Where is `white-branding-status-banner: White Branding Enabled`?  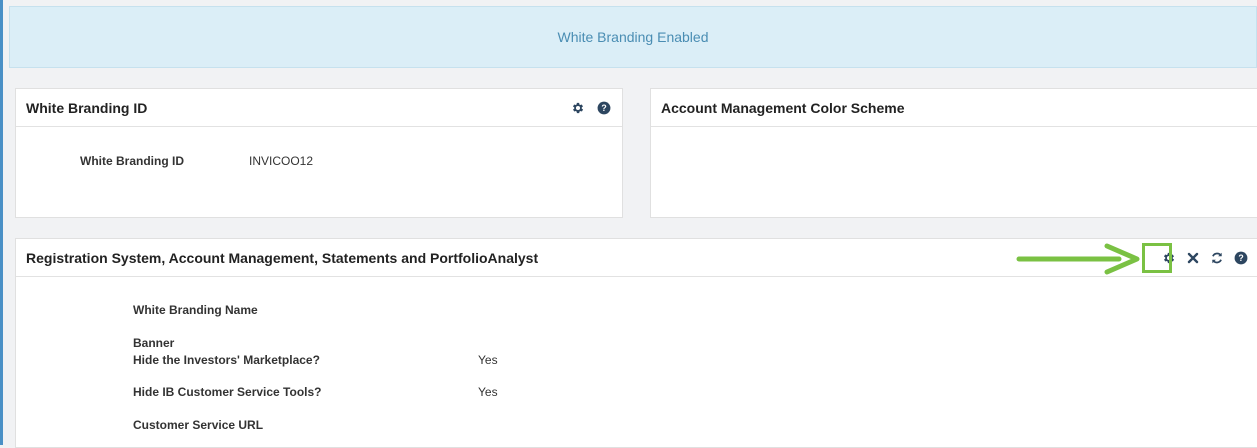 white-branding-status-banner: White Branding Enabled is located at coordinates (633, 37).